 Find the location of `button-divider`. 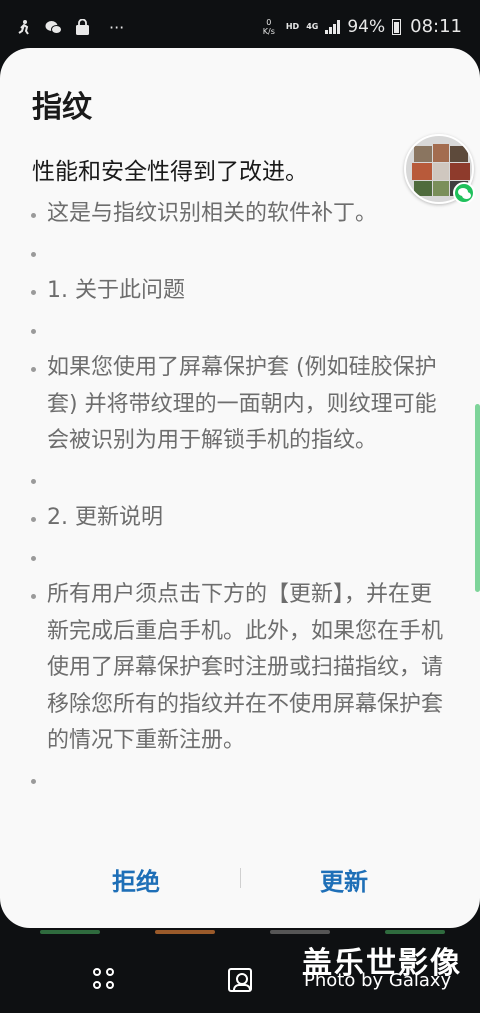

button-divider is located at coordinates (240, 878).